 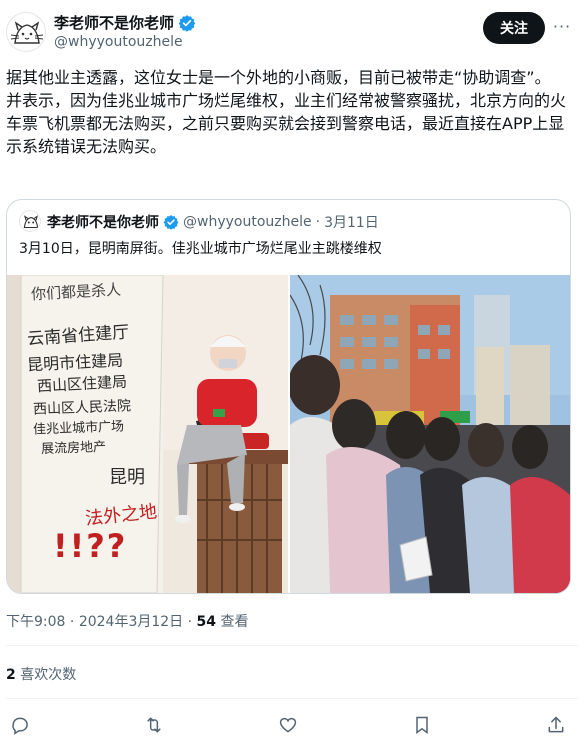 What do you see at coordinates (562, 26) in the screenshot?
I see `more-options-icon: ···` at bounding box center [562, 26].